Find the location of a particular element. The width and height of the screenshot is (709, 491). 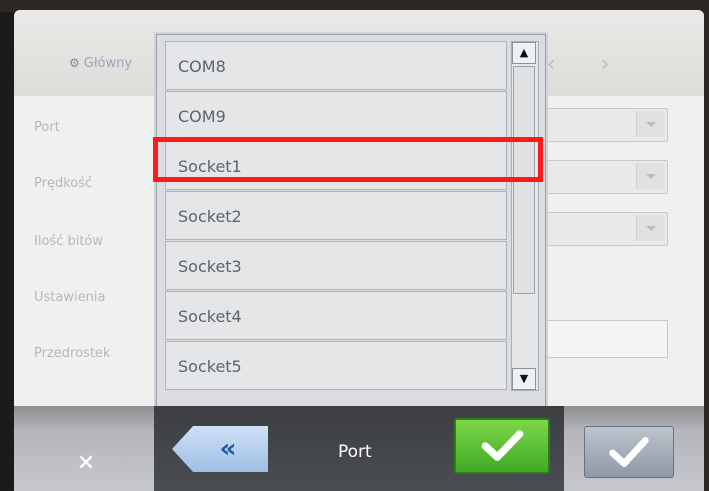

next-page-button: › is located at coordinates (605, 65).